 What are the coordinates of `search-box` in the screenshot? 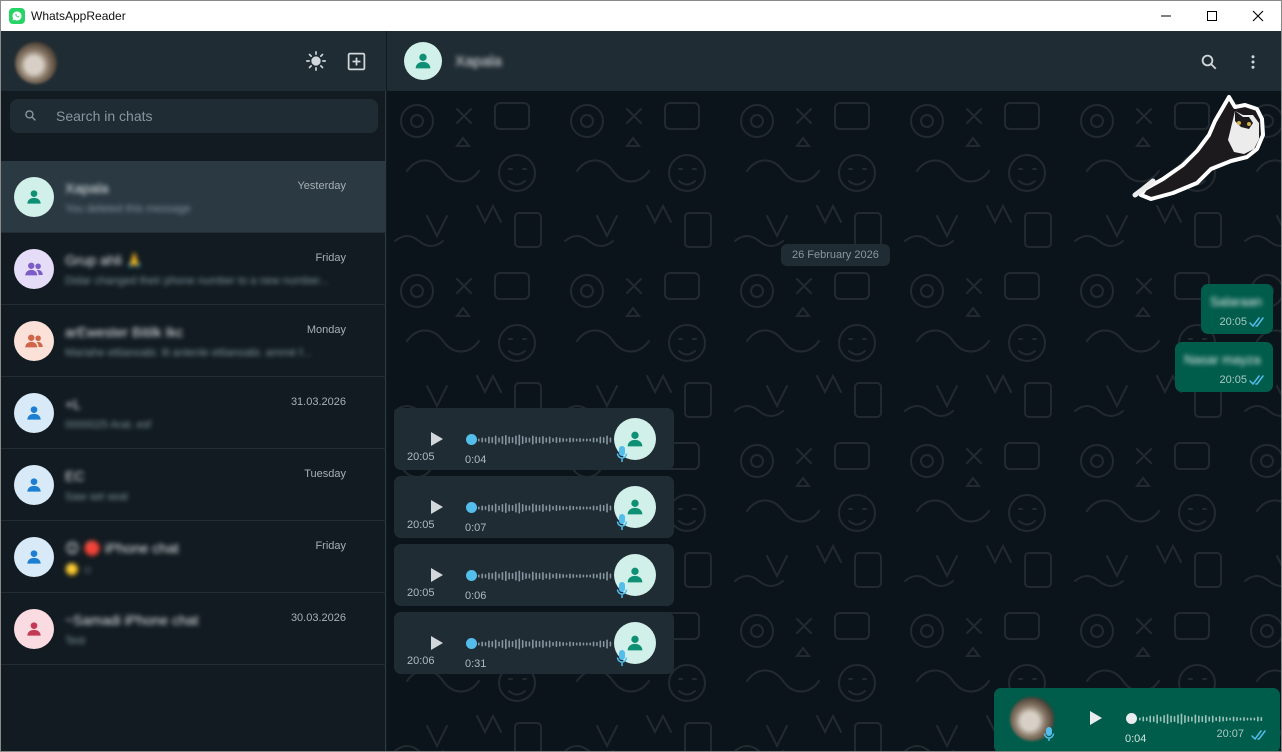 It's located at (194, 116).